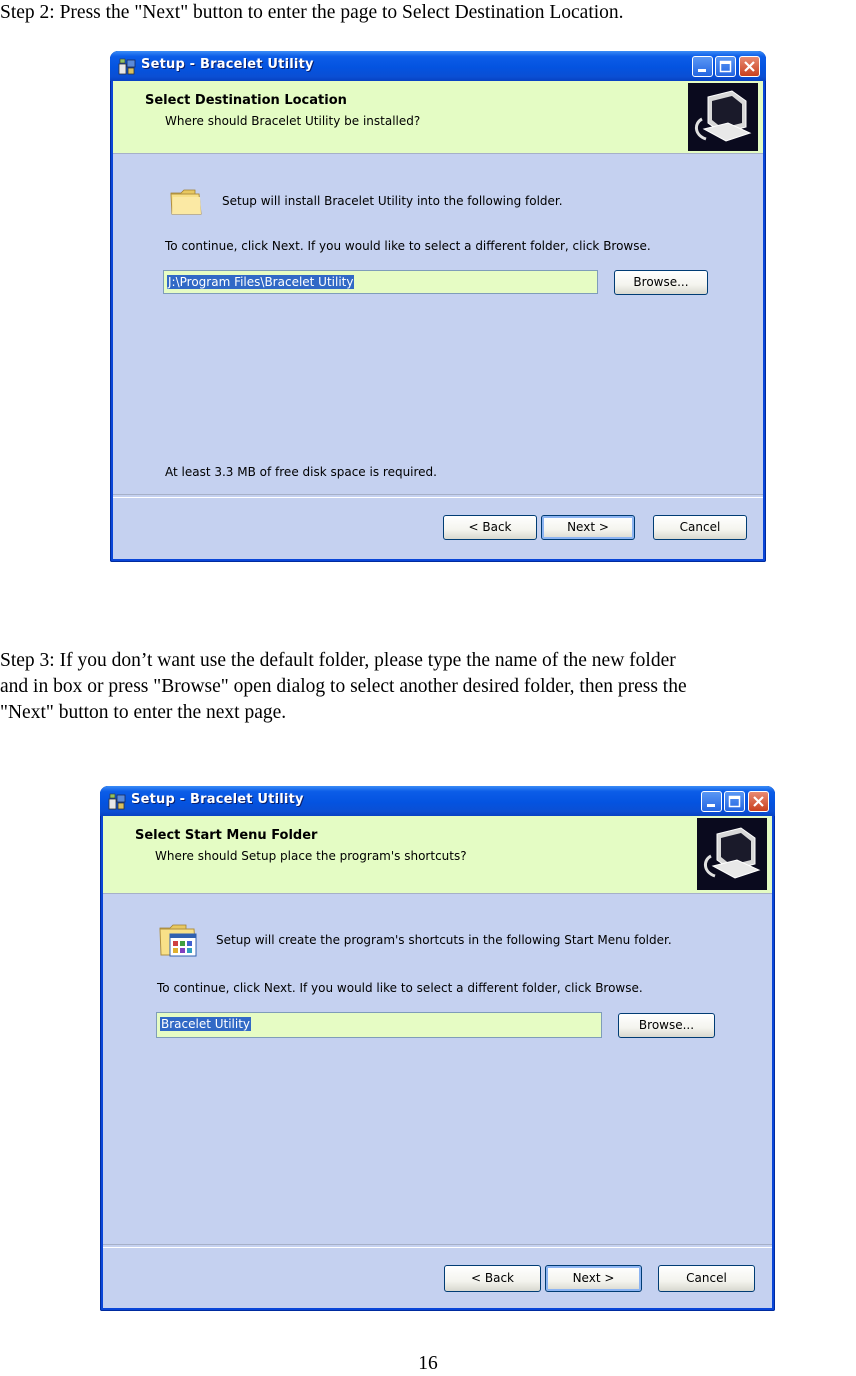 The image size is (856, 1376). Describe the element at coordinates (261, 282) in the screenshot. I see `path-value: J:\Program Files\Bracelet Utility` at that location.